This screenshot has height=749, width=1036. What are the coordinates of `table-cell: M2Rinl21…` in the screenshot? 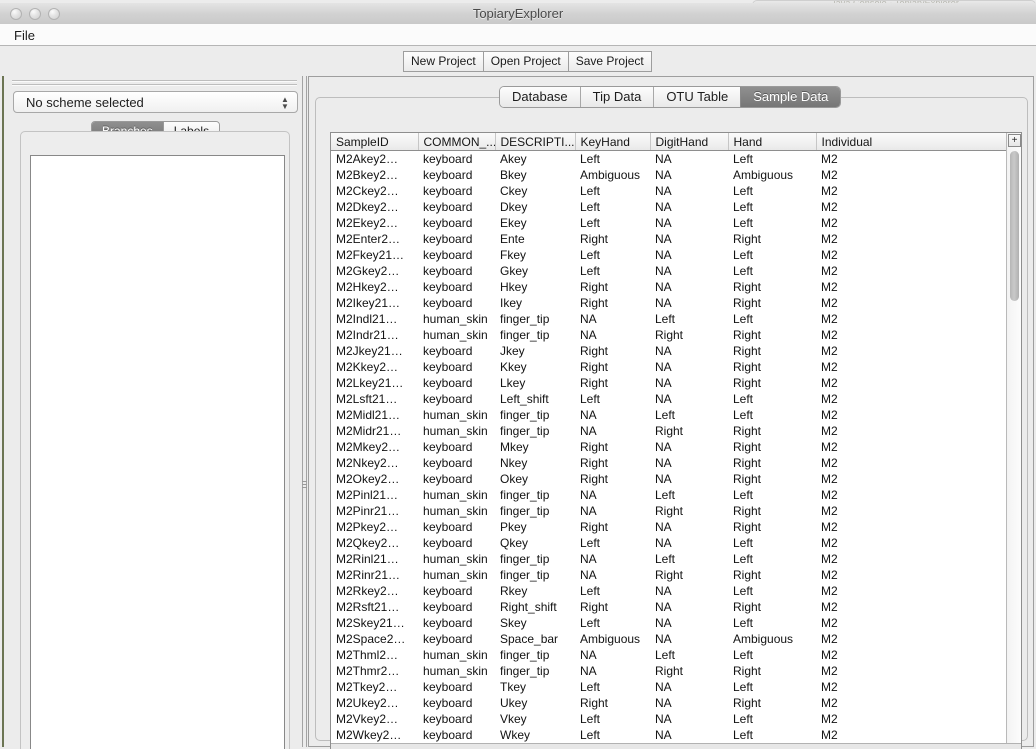 It's located at (374, 559).